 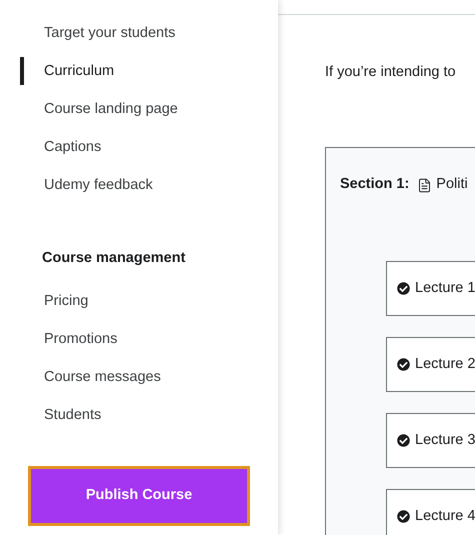 I want to click on lecture-row: Lecture 1, so click(x=430, y=288).